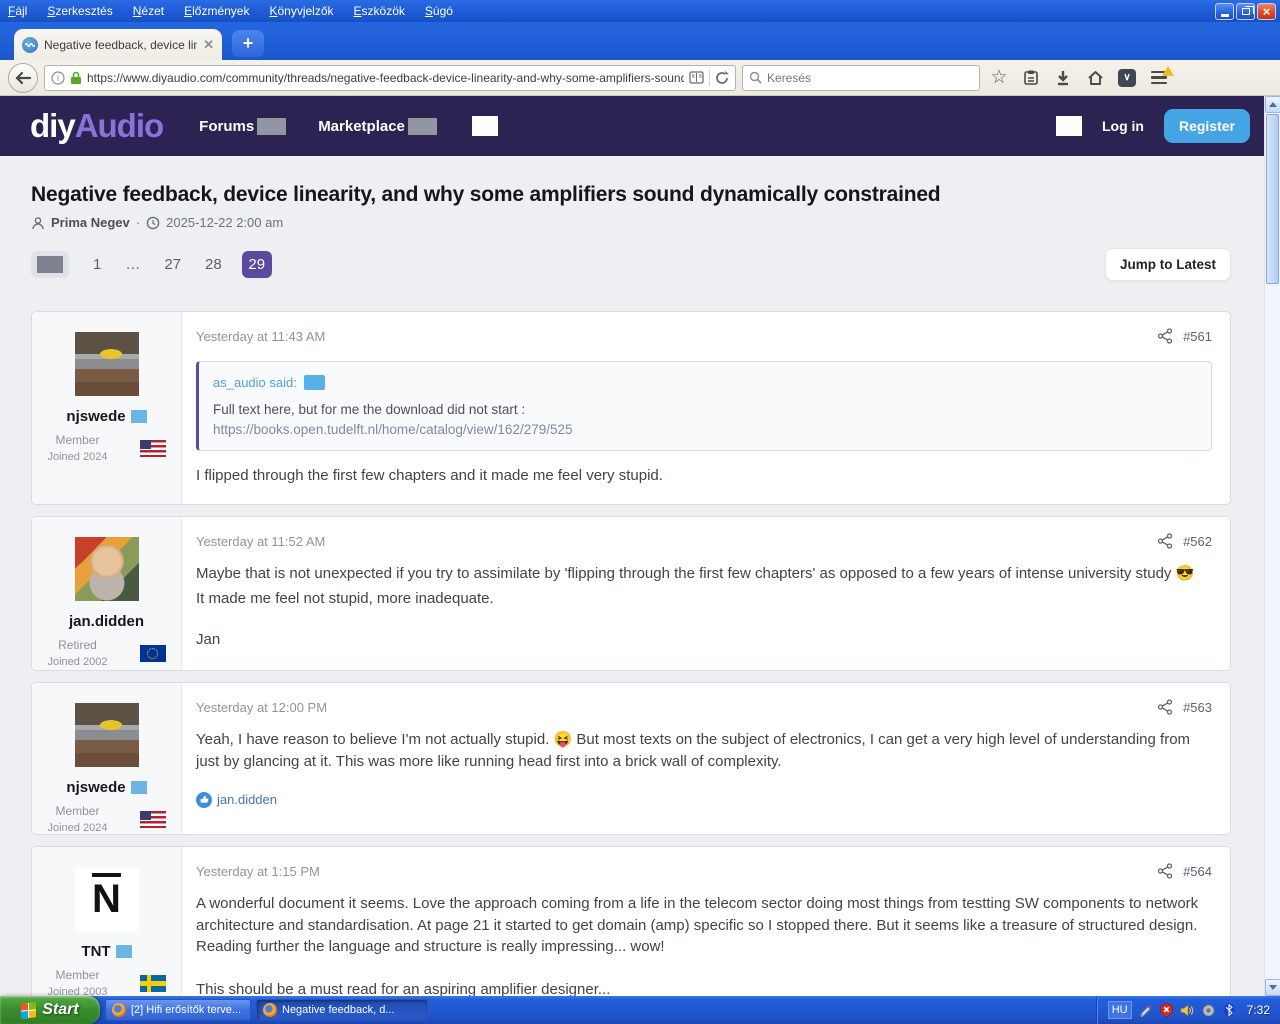  Describe the element at coordinates (1197, 707) in the screenshot. I see `post-number: #563` at that location.